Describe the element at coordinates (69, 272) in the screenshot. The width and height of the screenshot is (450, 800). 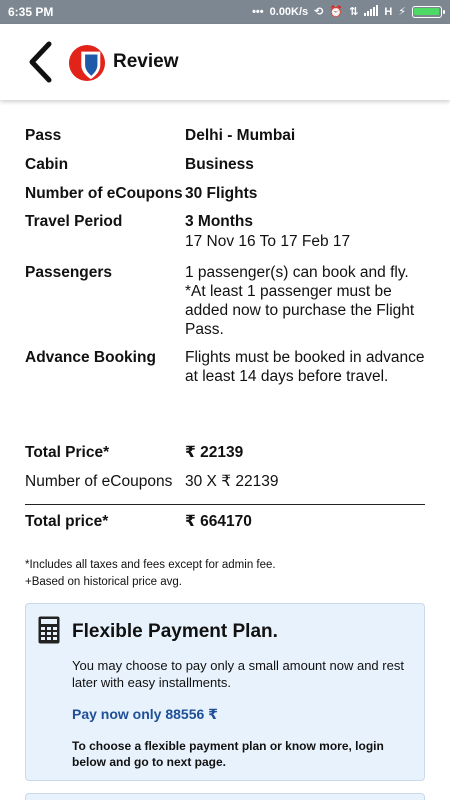
I see `passengers-label: Passengers` at that location.